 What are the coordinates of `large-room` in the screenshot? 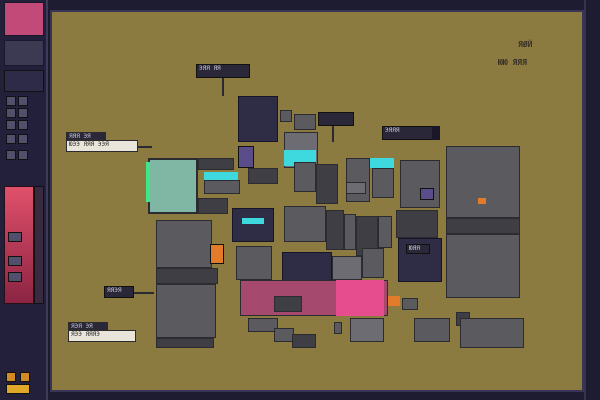 It's located at (483, 182).